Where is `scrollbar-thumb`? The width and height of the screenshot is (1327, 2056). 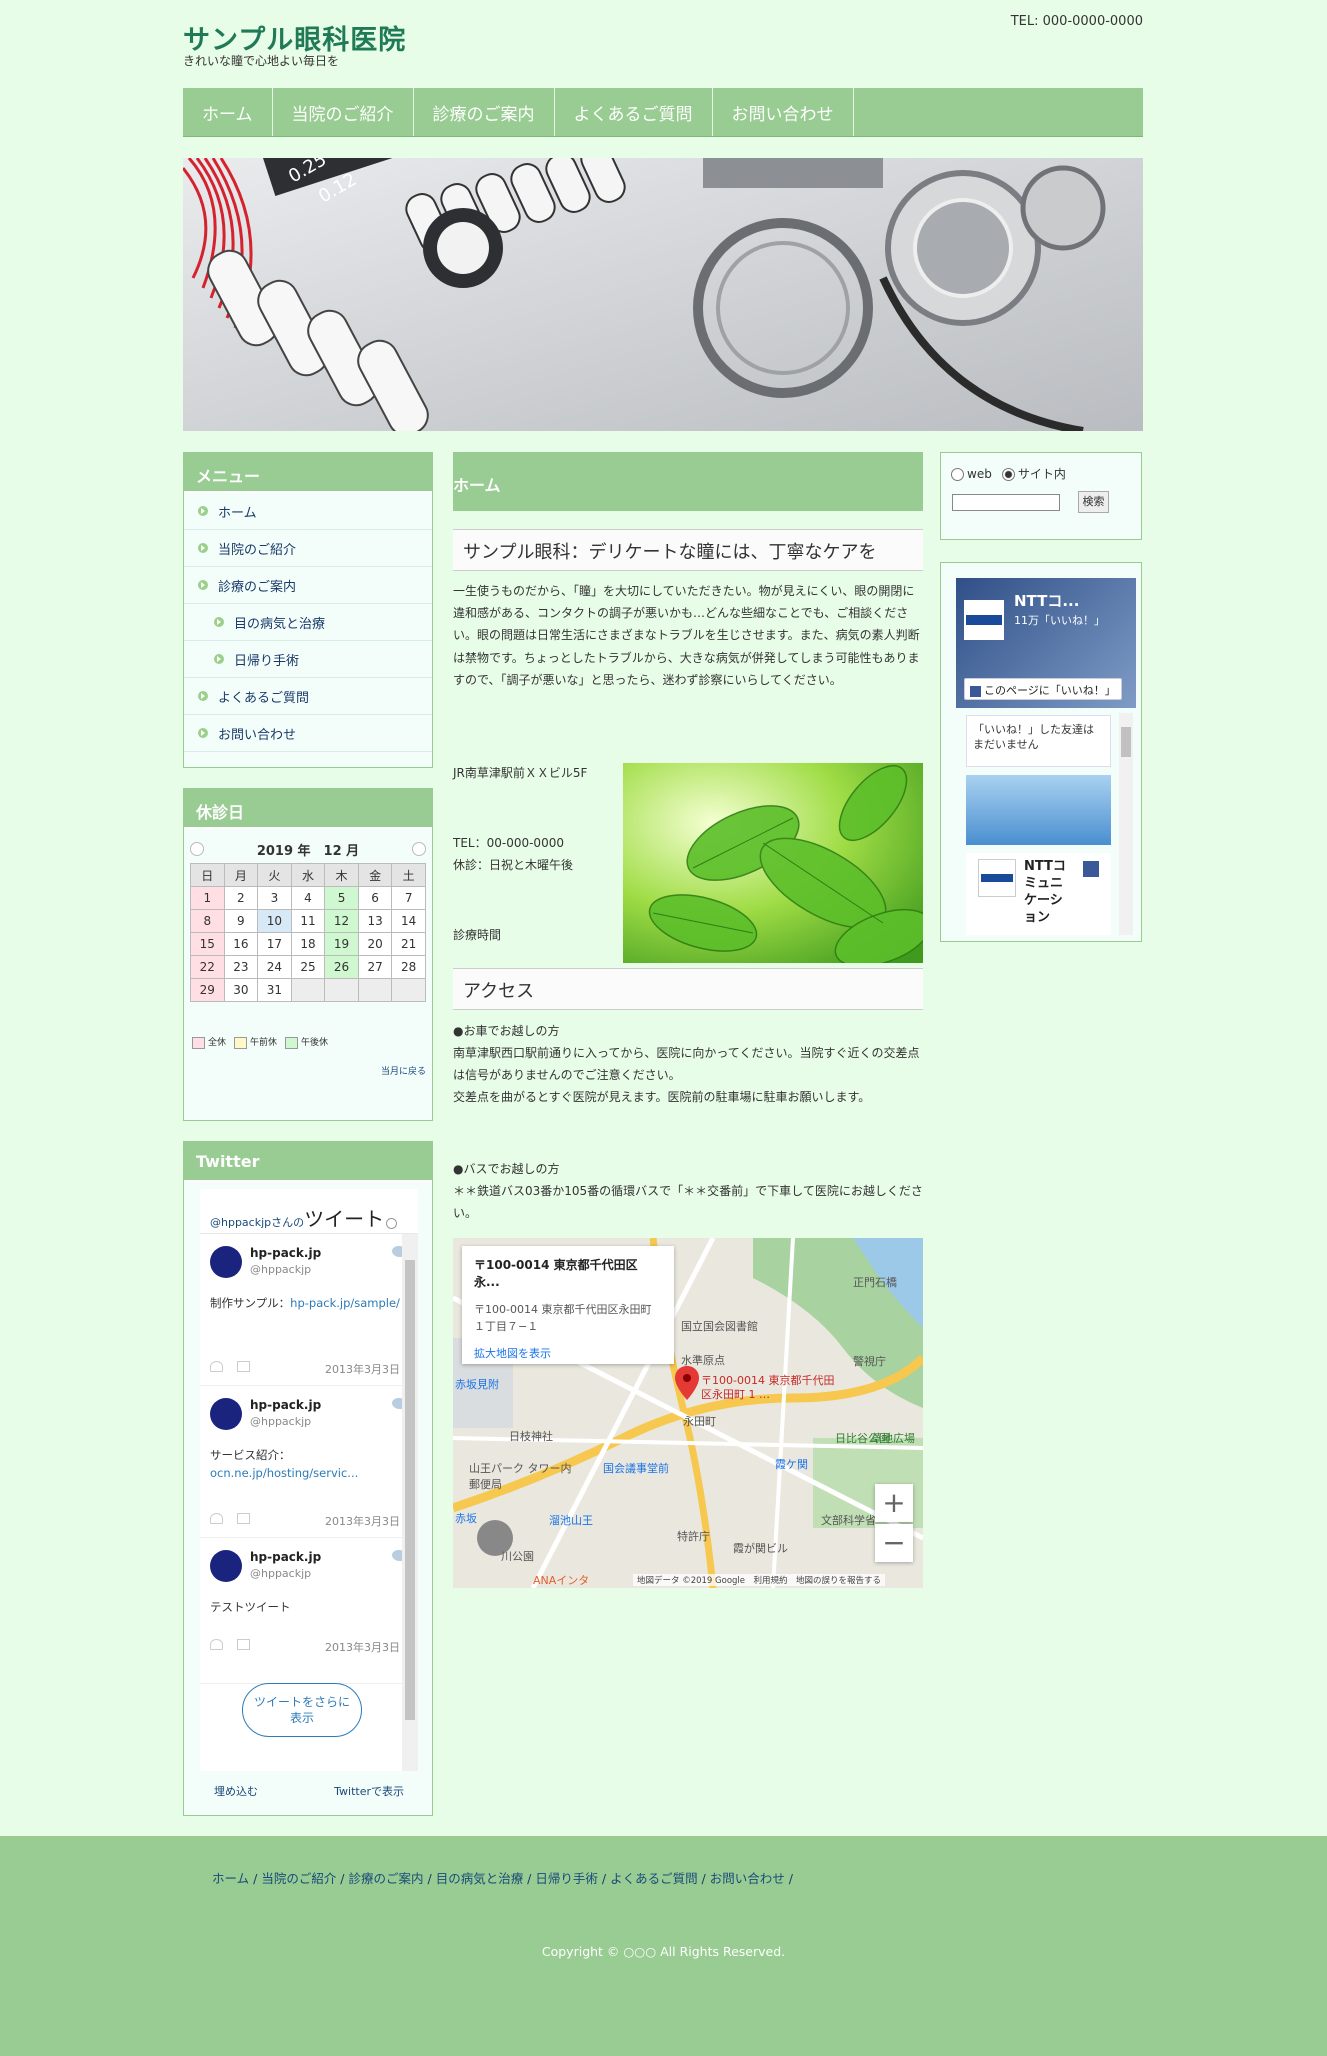 scrollbar-thumb is located at coordinates (410, 1490).